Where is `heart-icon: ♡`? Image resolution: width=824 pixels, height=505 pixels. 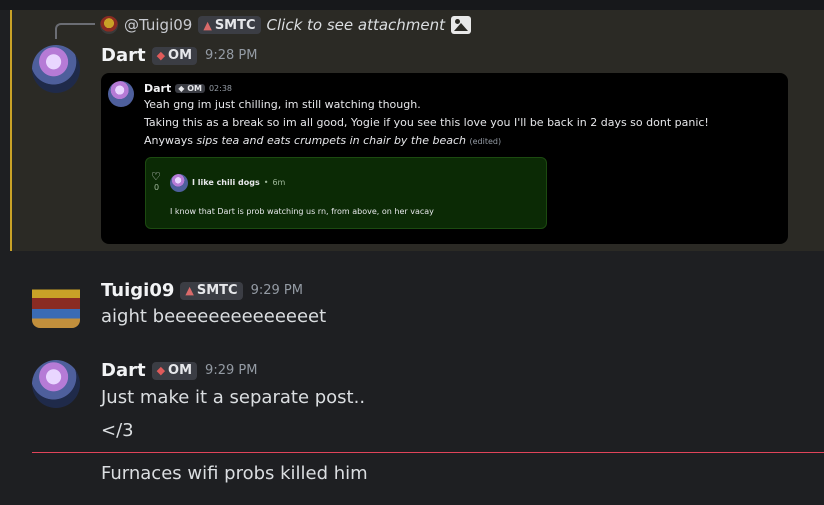 heart-icon: ♡ is located at coordinates (156, 176).